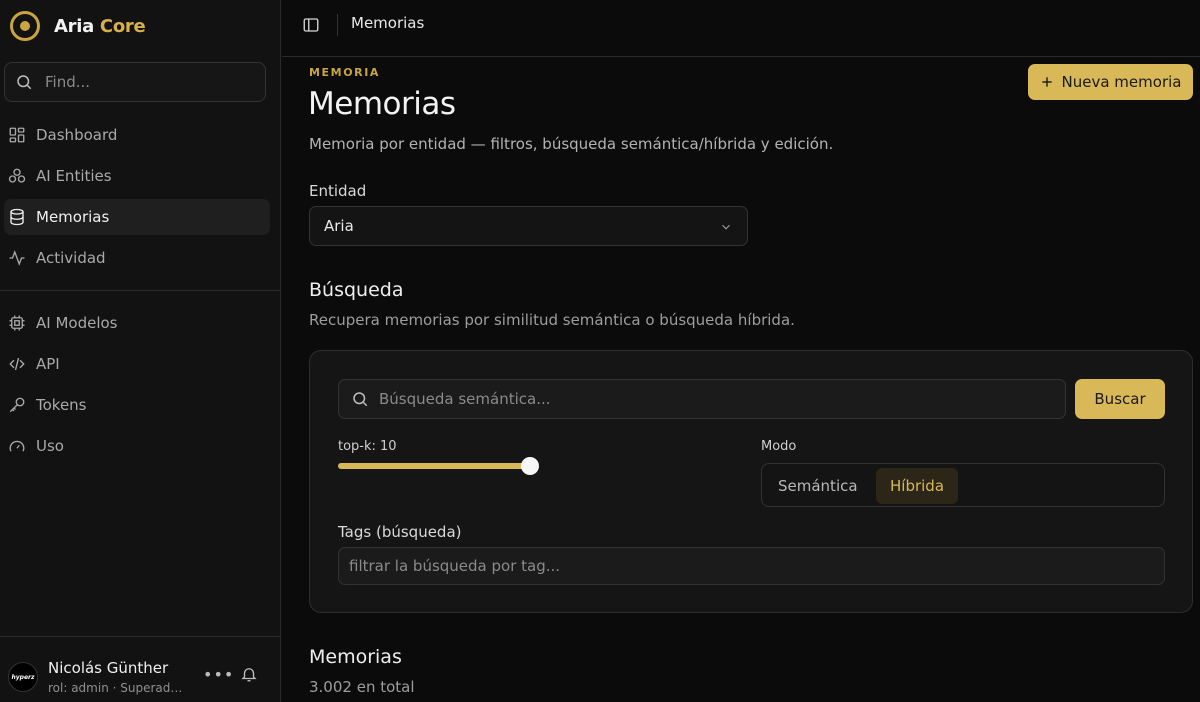 The image size is (1200, 702). I want to click on semantic-search-box, so click(702, 399).